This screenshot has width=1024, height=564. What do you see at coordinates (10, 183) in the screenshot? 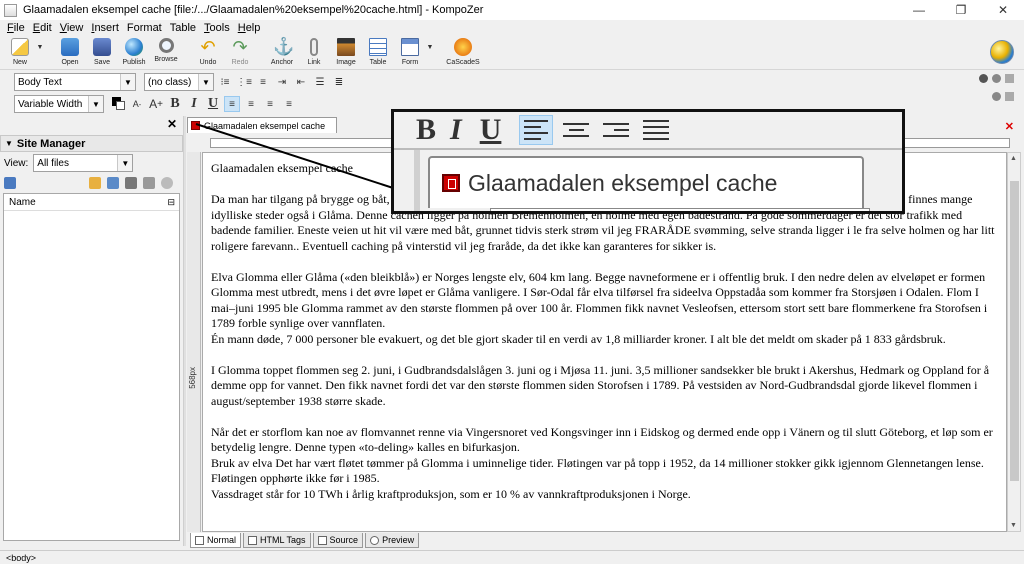
I see `sites-icon` at bounding box center [10, 183].